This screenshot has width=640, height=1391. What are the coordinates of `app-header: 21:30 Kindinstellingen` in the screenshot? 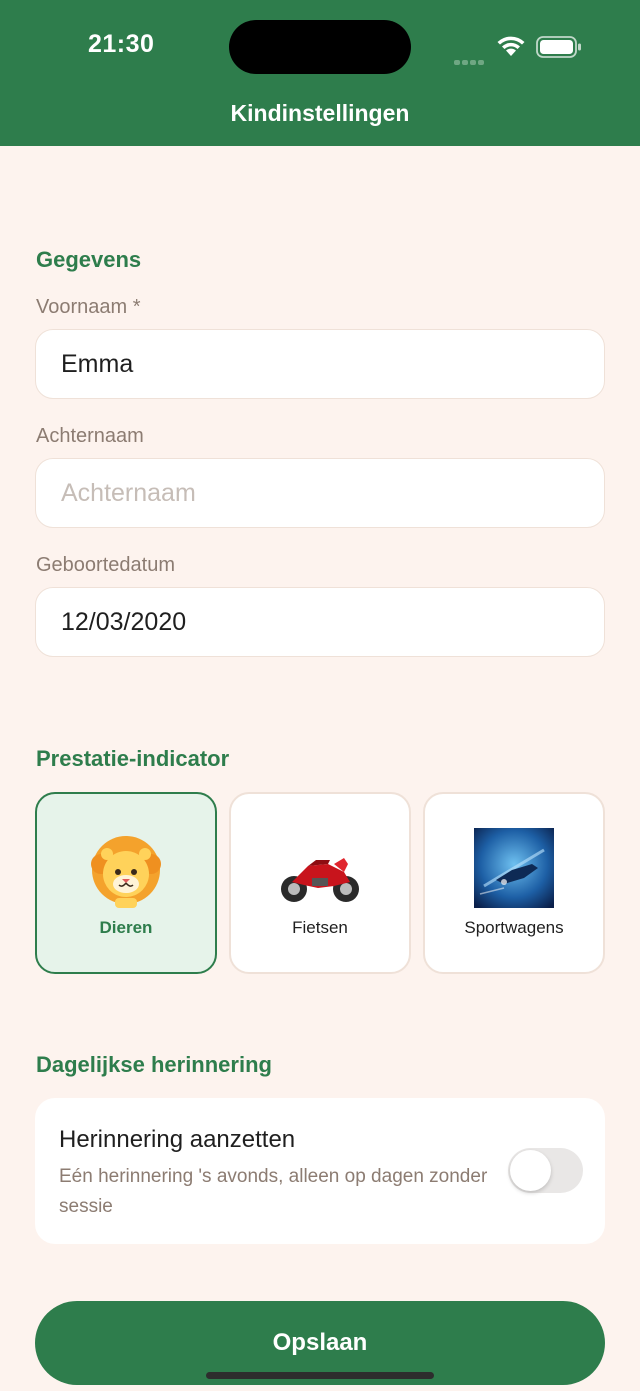 It's located at (320, 73).